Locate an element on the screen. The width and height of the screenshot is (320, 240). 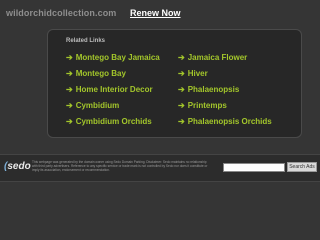
renew-now-link: Renew Now is located at coordinates (155, 13).